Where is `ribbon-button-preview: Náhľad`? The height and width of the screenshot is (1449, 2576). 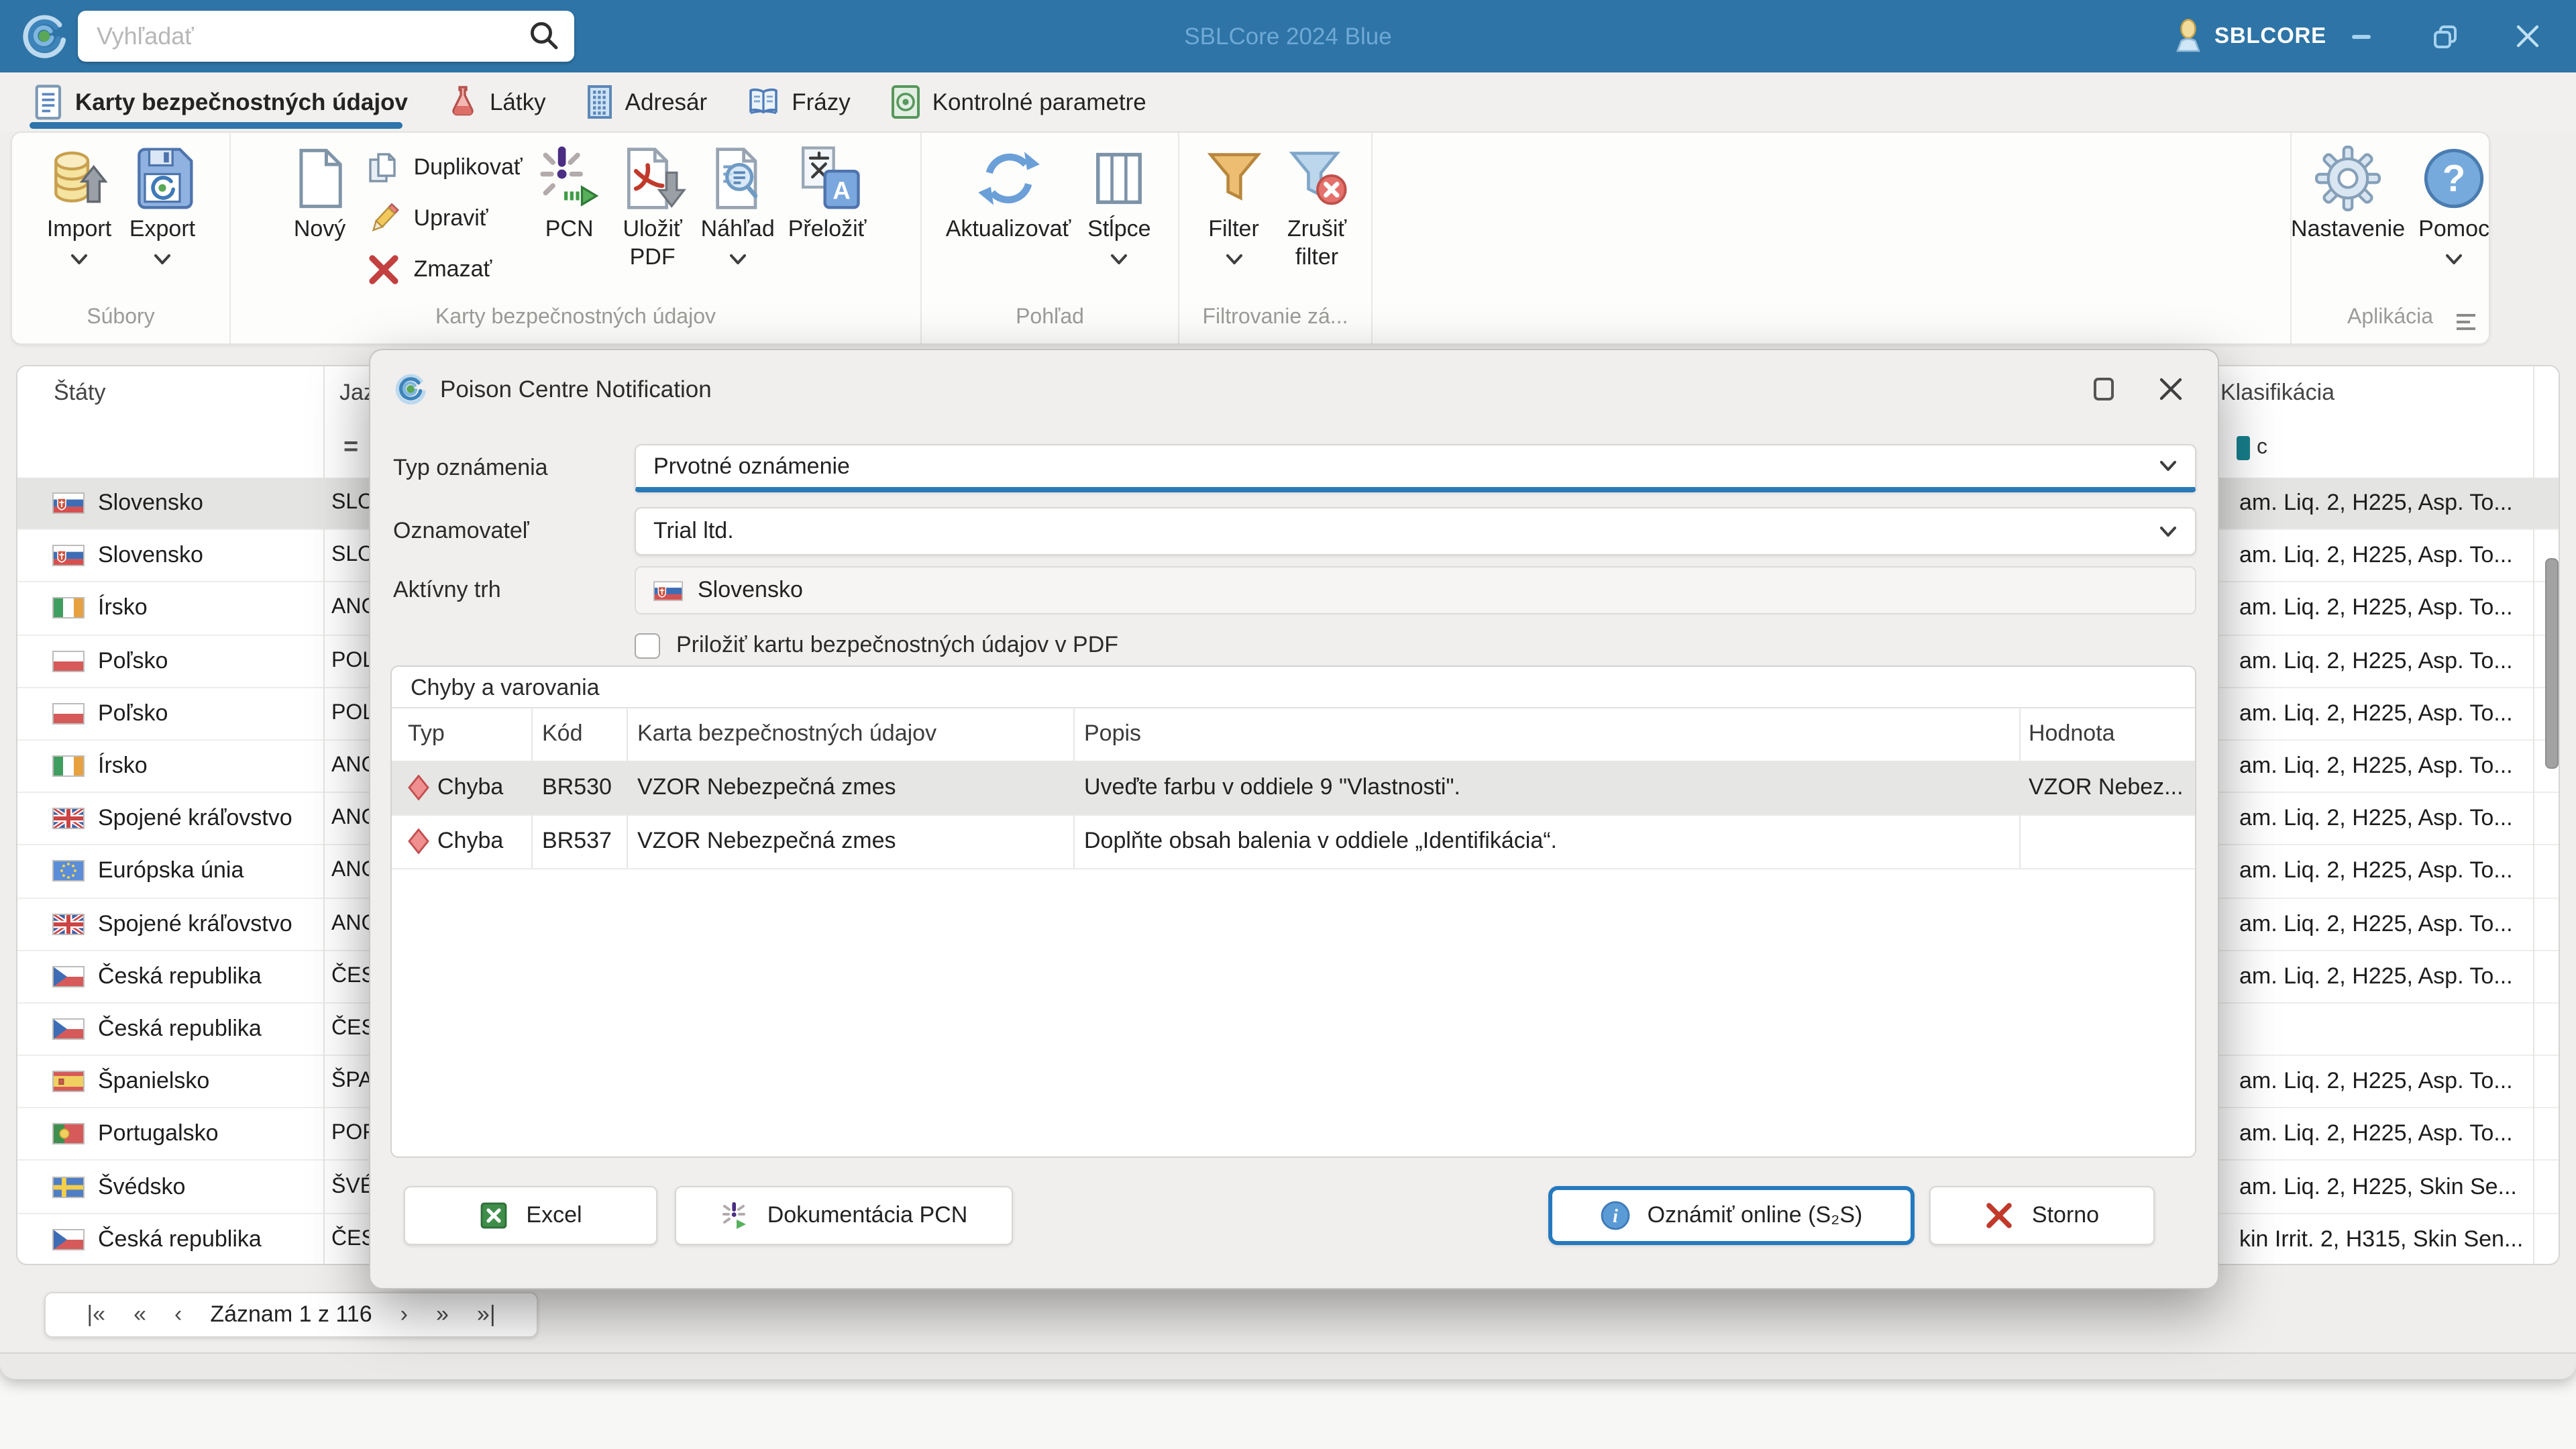 ribbon-button-preview: Náhľad is located at coordinates (738, 203).